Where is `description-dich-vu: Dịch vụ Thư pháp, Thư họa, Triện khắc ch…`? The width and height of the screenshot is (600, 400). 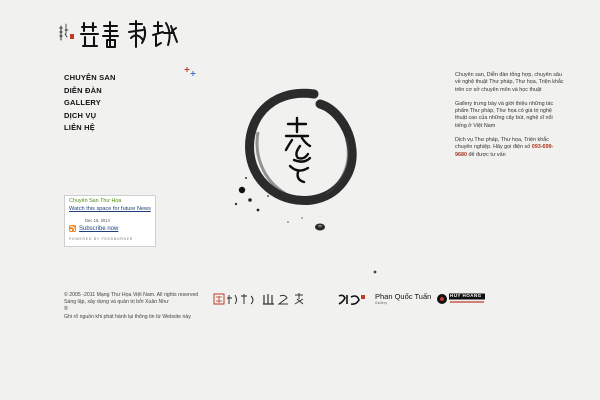 description-dich-vu: Dịch vụ Thư pháp, Thư họa, Triện khắc ch… is located at coordinates (510, 148).